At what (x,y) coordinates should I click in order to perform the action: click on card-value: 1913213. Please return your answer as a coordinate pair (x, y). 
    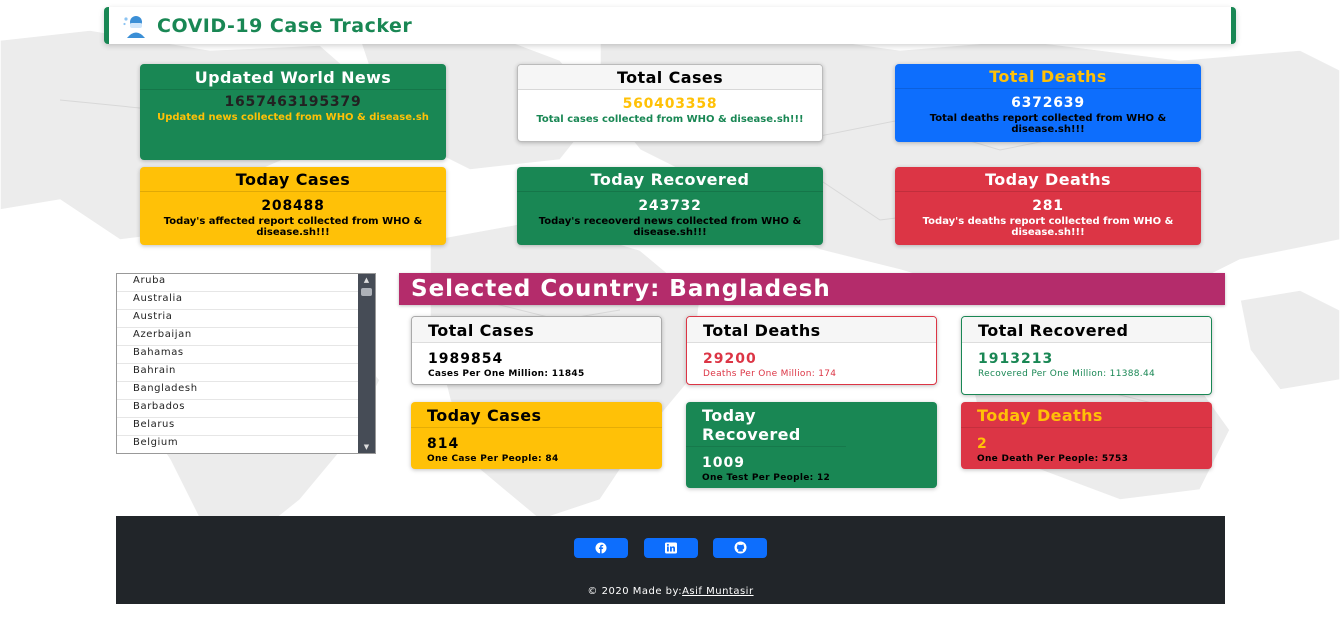
    Looking at the image, I should click on (1016, 359).